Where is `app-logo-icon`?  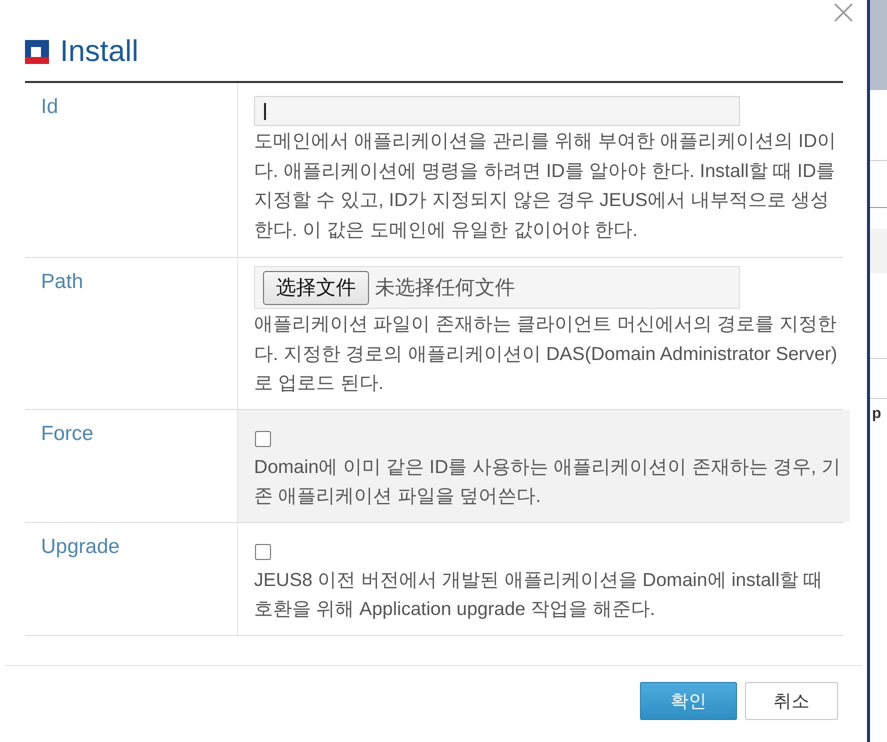
app-logo-icon is located at coordinates (37, 52).